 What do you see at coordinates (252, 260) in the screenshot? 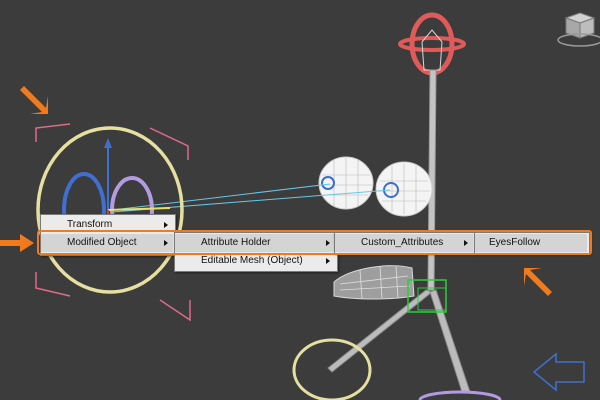
I see `menu-item-label: Editable Mesh (Object)` at bounding box center [252, 260].